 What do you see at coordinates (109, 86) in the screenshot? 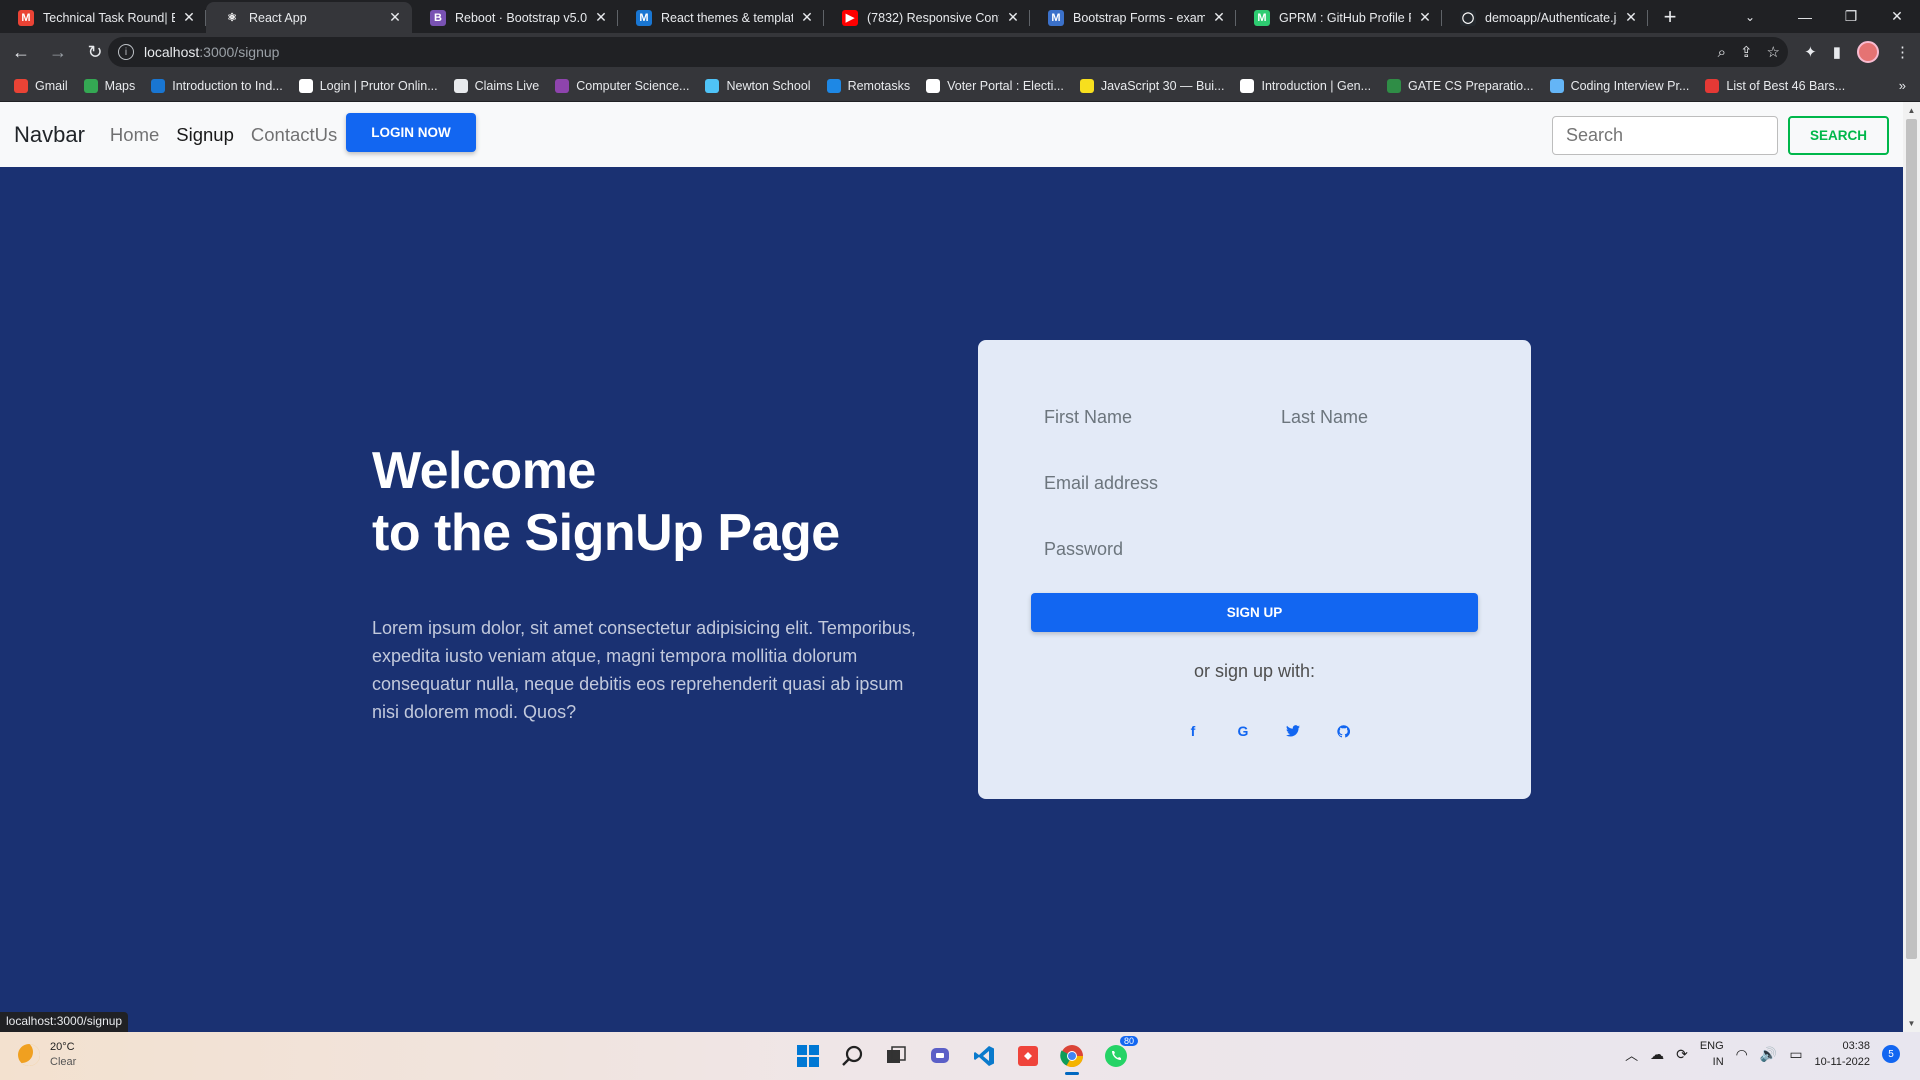
I see `bookmark-item: Maps` at bounding box center [109, 86].